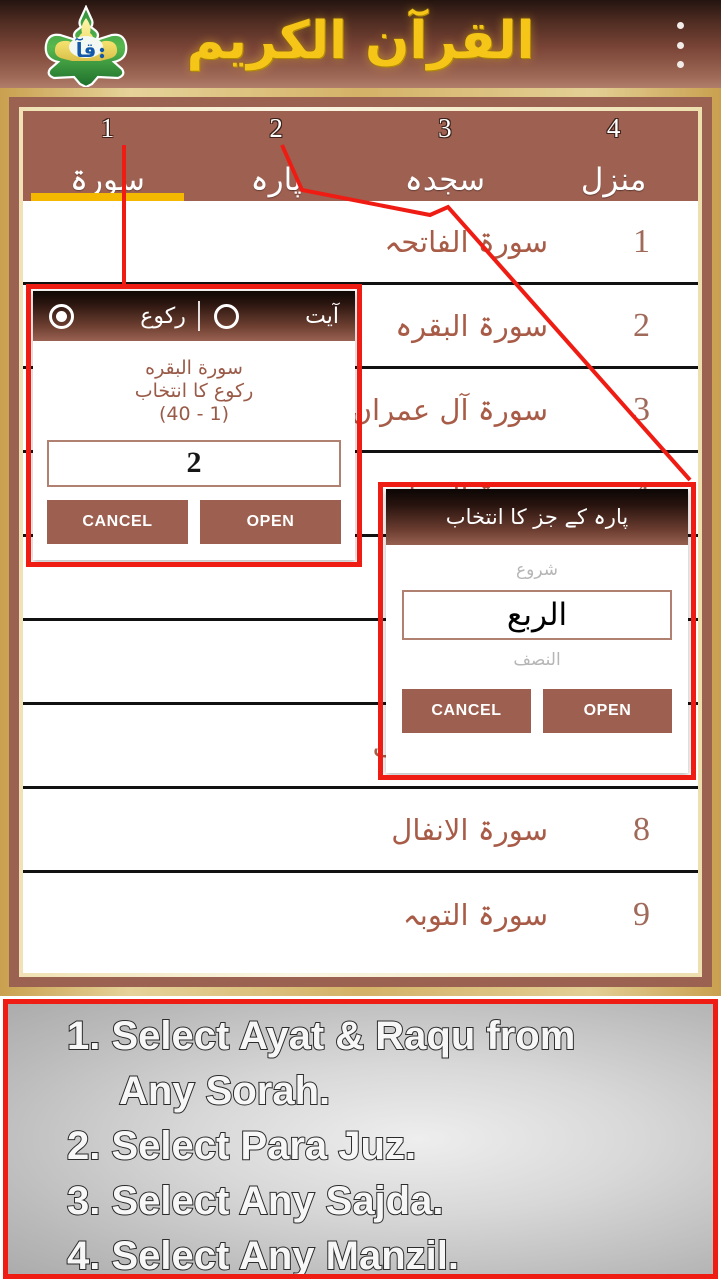 This screenshot has height=1282, width=721. I want to click on surah-number: 1, so click(641, 241).